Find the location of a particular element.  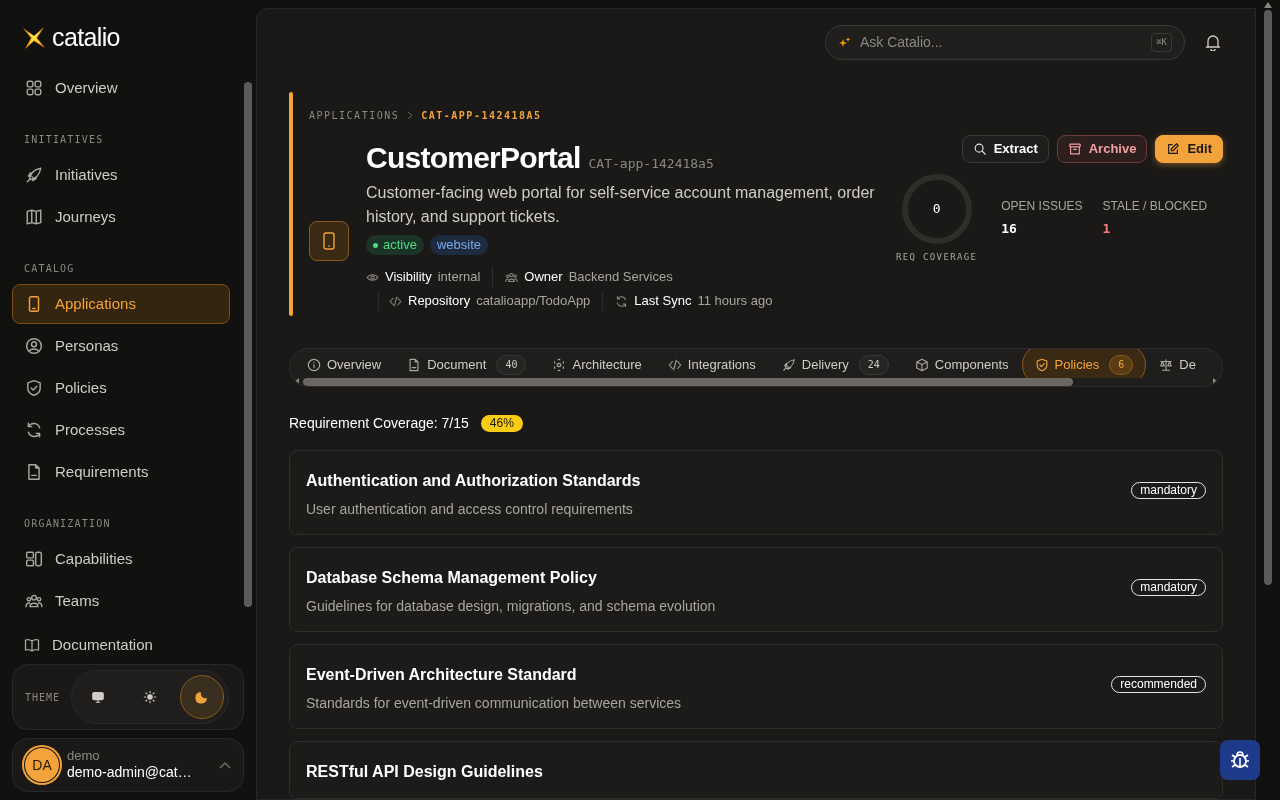

scale-icon is located at coordinates (1166, 365).